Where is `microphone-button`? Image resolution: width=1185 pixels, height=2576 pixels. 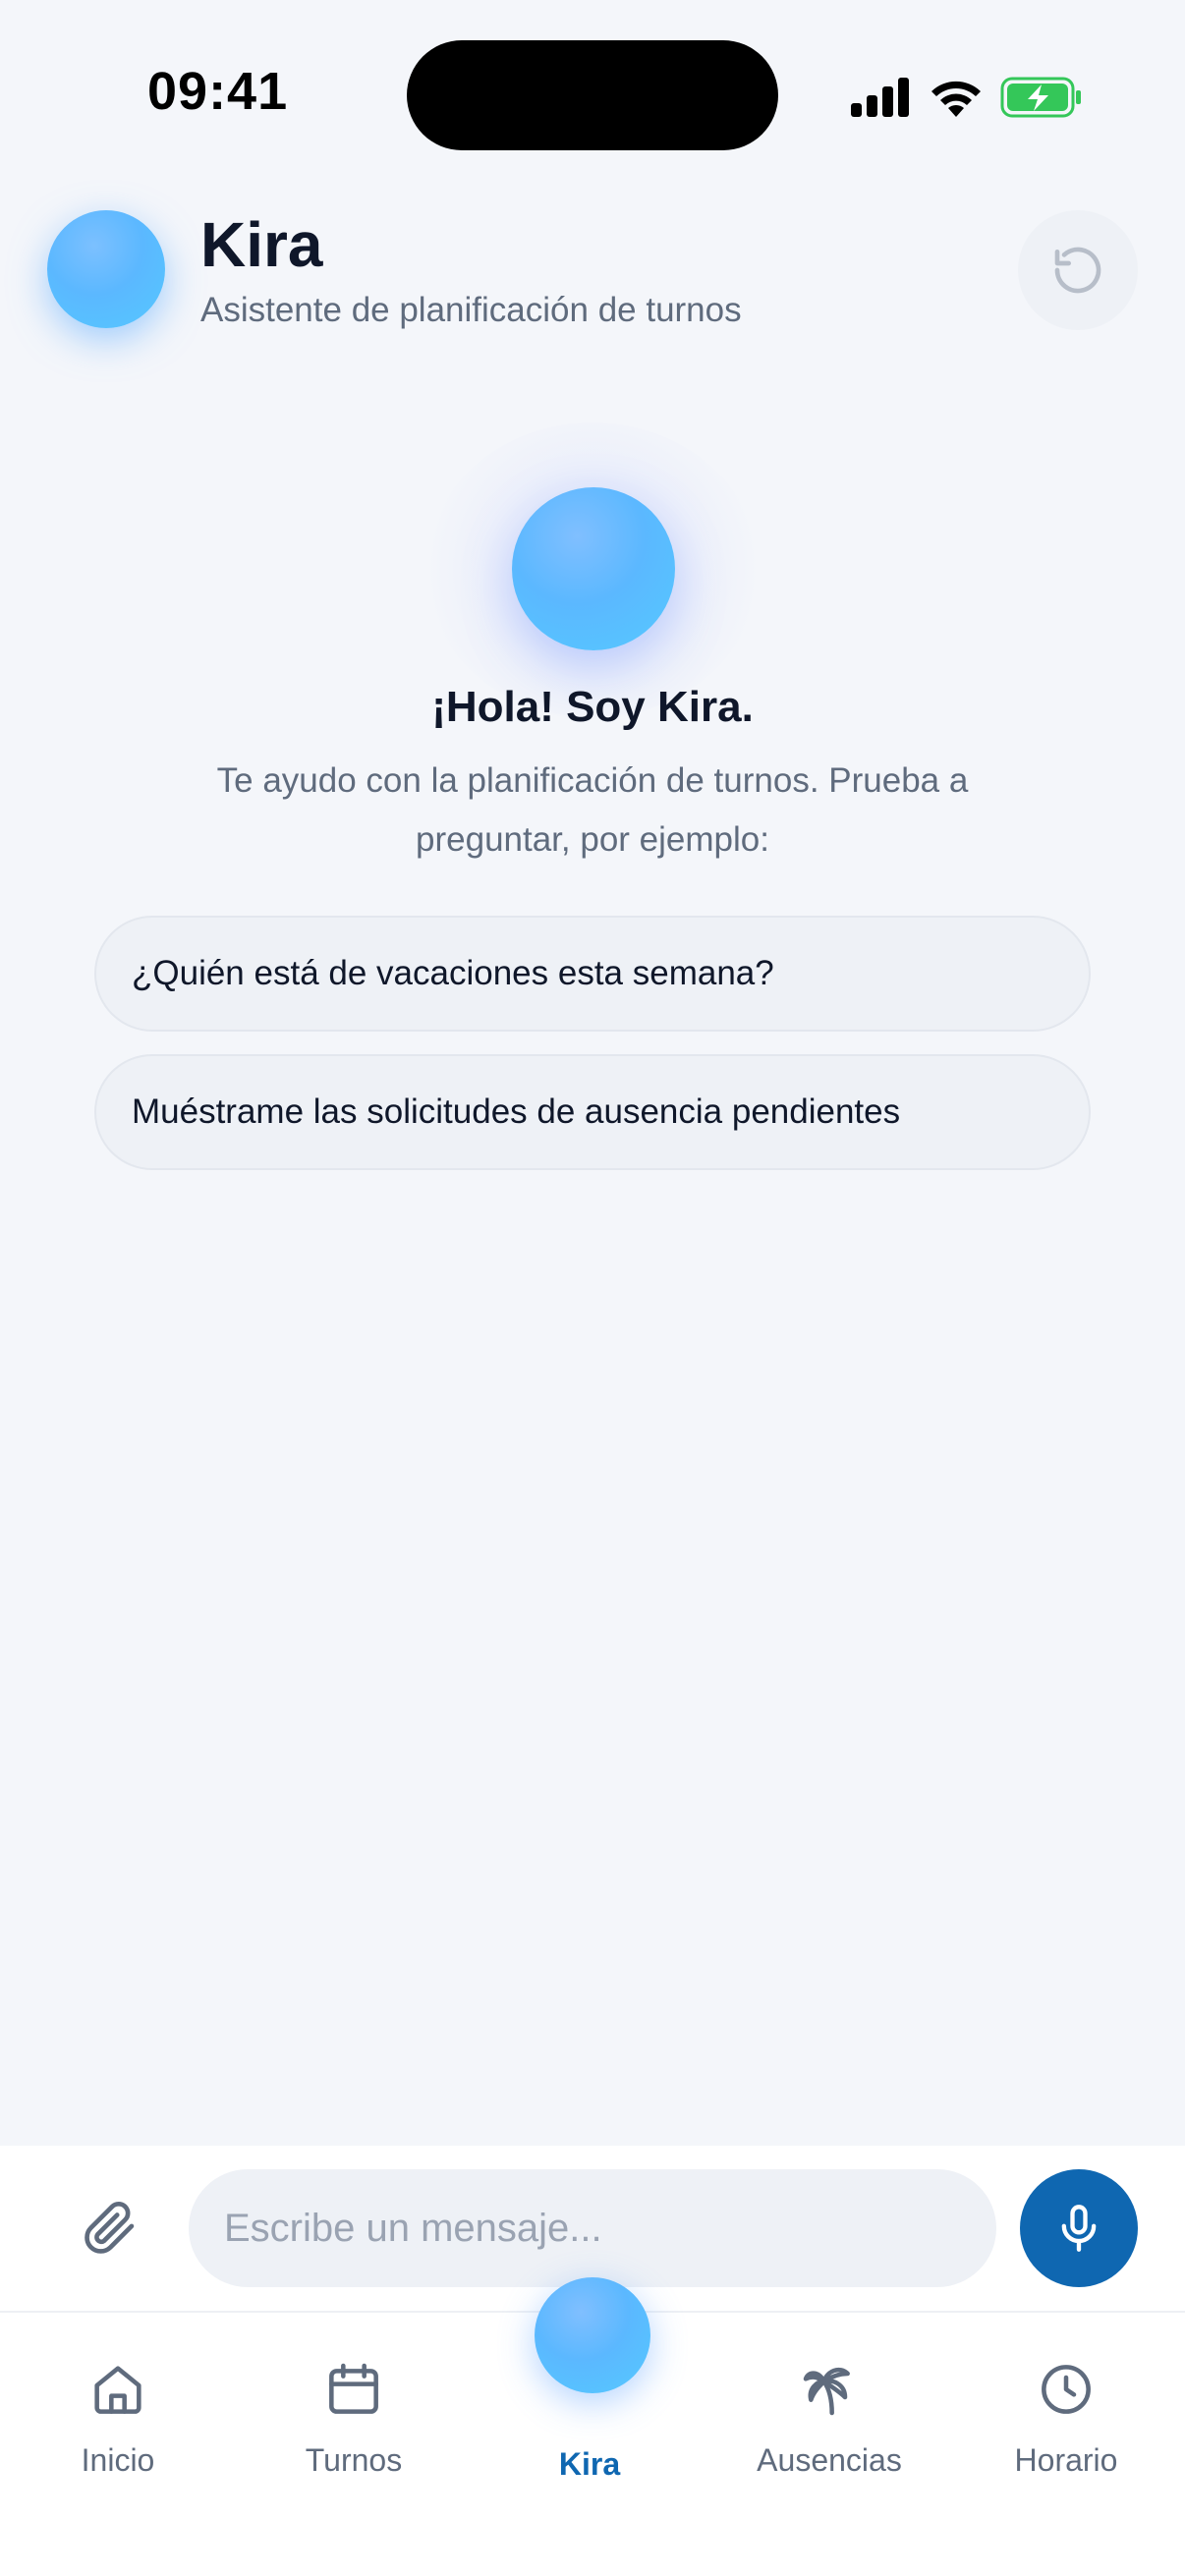 microphone-button is located at coordinates (1079, 2228).